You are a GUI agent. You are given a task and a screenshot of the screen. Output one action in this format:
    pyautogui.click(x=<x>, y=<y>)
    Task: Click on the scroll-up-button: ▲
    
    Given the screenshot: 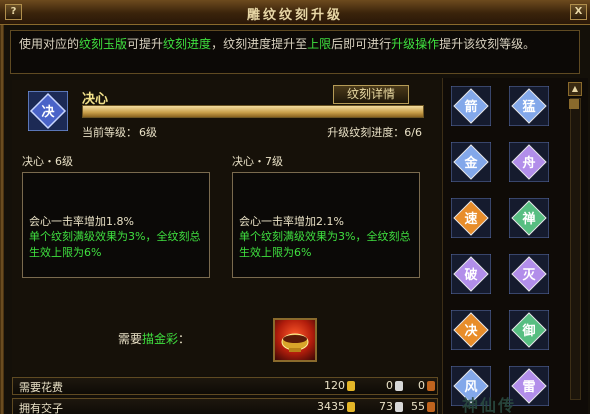 What is the action you would take?
    pyautogui.click(x=575, y=89)
    